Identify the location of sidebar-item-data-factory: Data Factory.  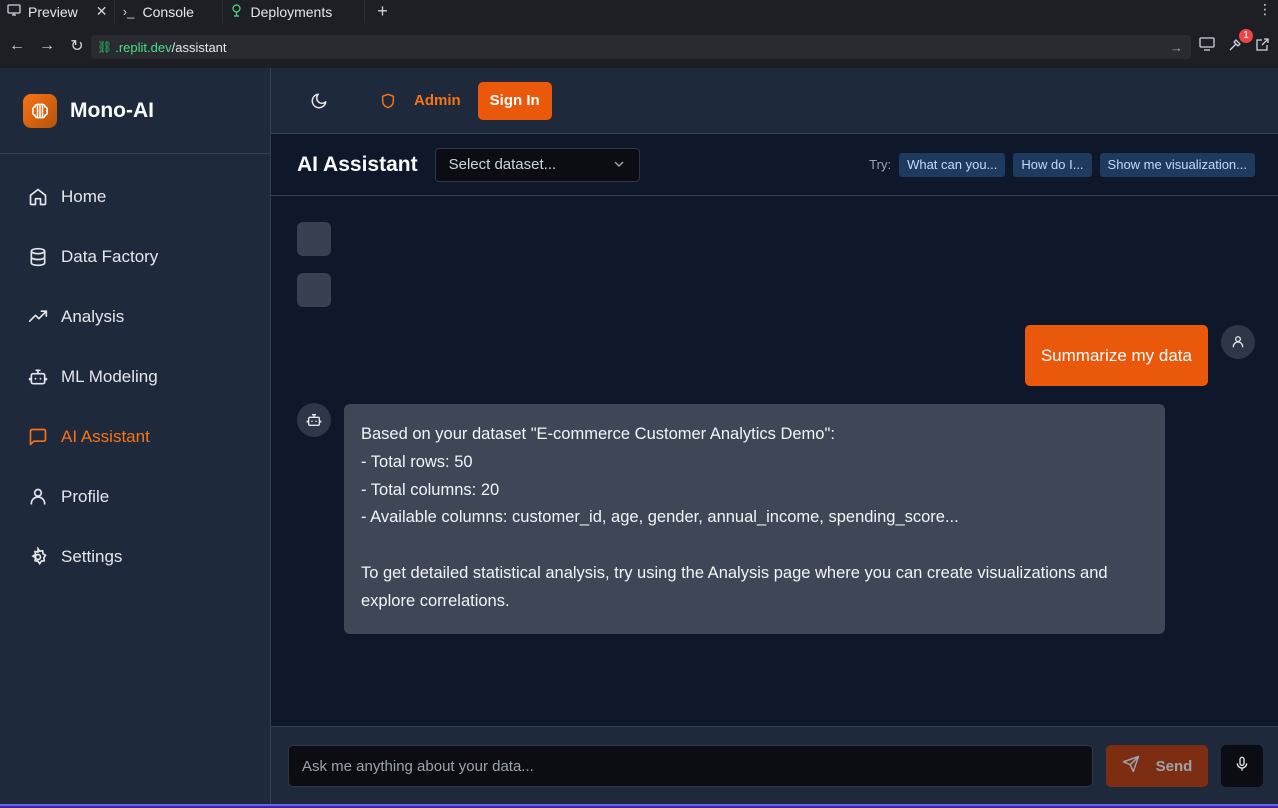
(135, 257).